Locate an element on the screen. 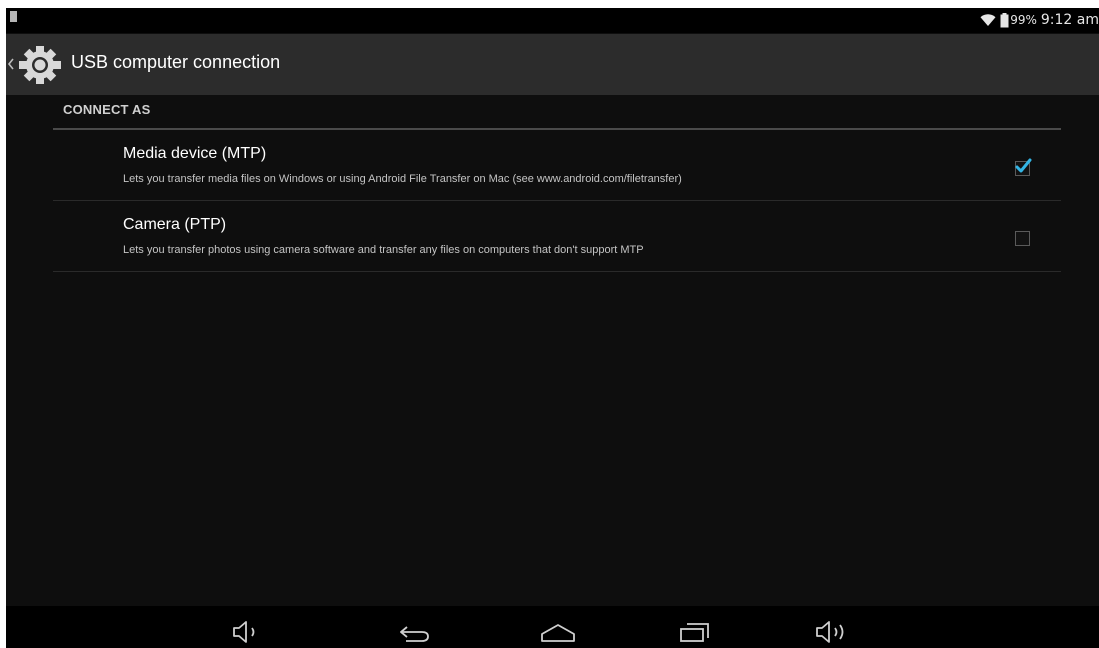 The width and height of the screenshot is (1099, 648). volume-up-icon is located at coordinates (830, 632).